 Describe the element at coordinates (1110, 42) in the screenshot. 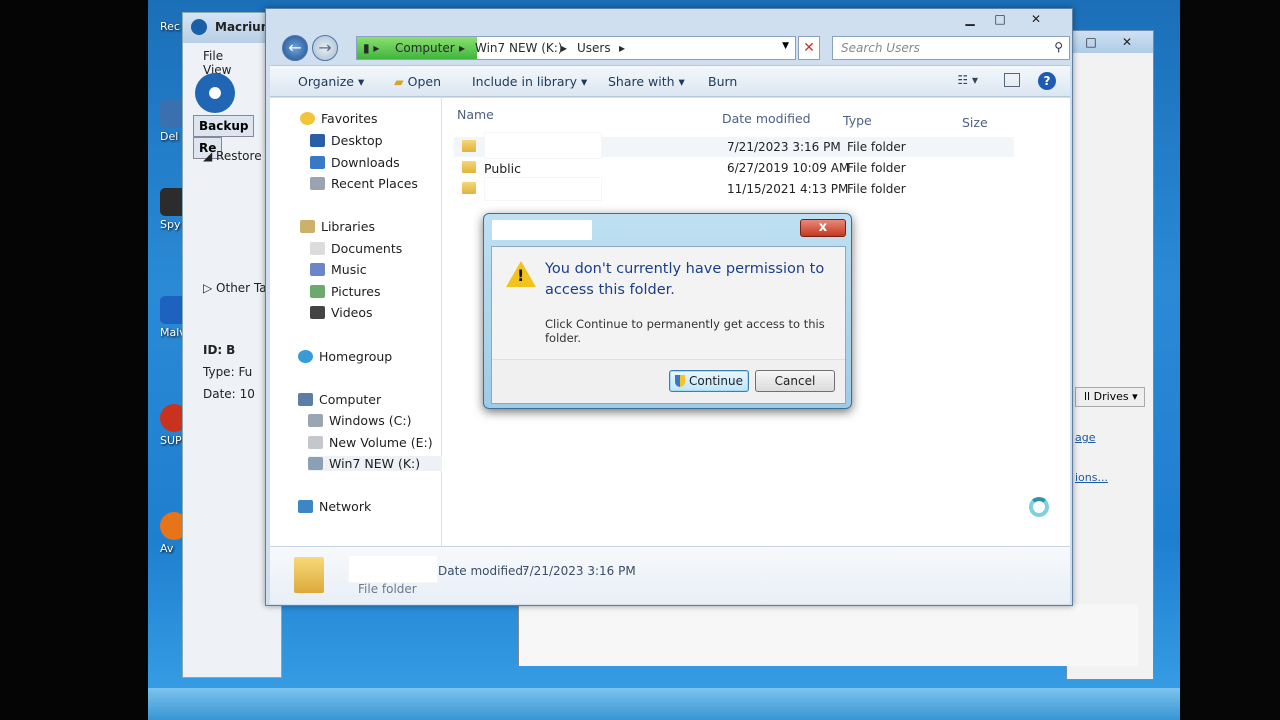

I see `background-window-titlebar: □ ✕` at that location.